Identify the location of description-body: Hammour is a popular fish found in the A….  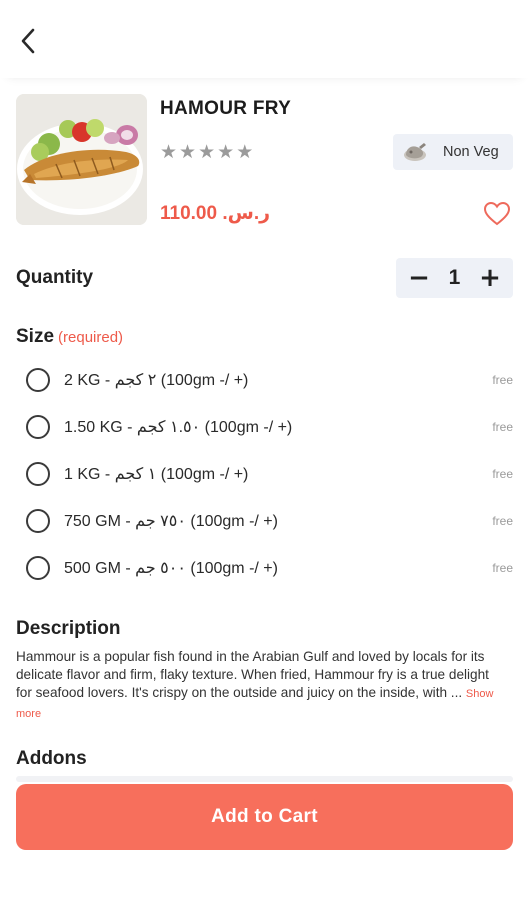
(252, 675).